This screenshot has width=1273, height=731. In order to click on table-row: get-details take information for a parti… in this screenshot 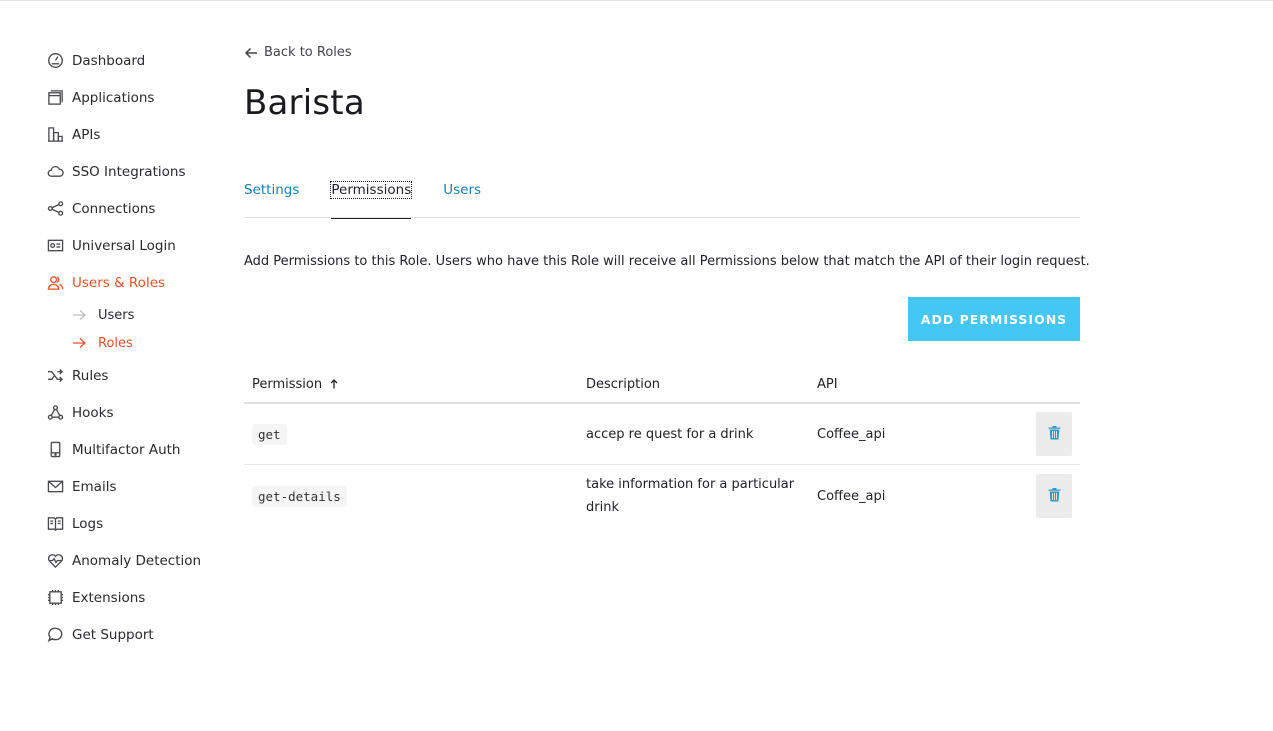, I will do `click(662, 496)`.